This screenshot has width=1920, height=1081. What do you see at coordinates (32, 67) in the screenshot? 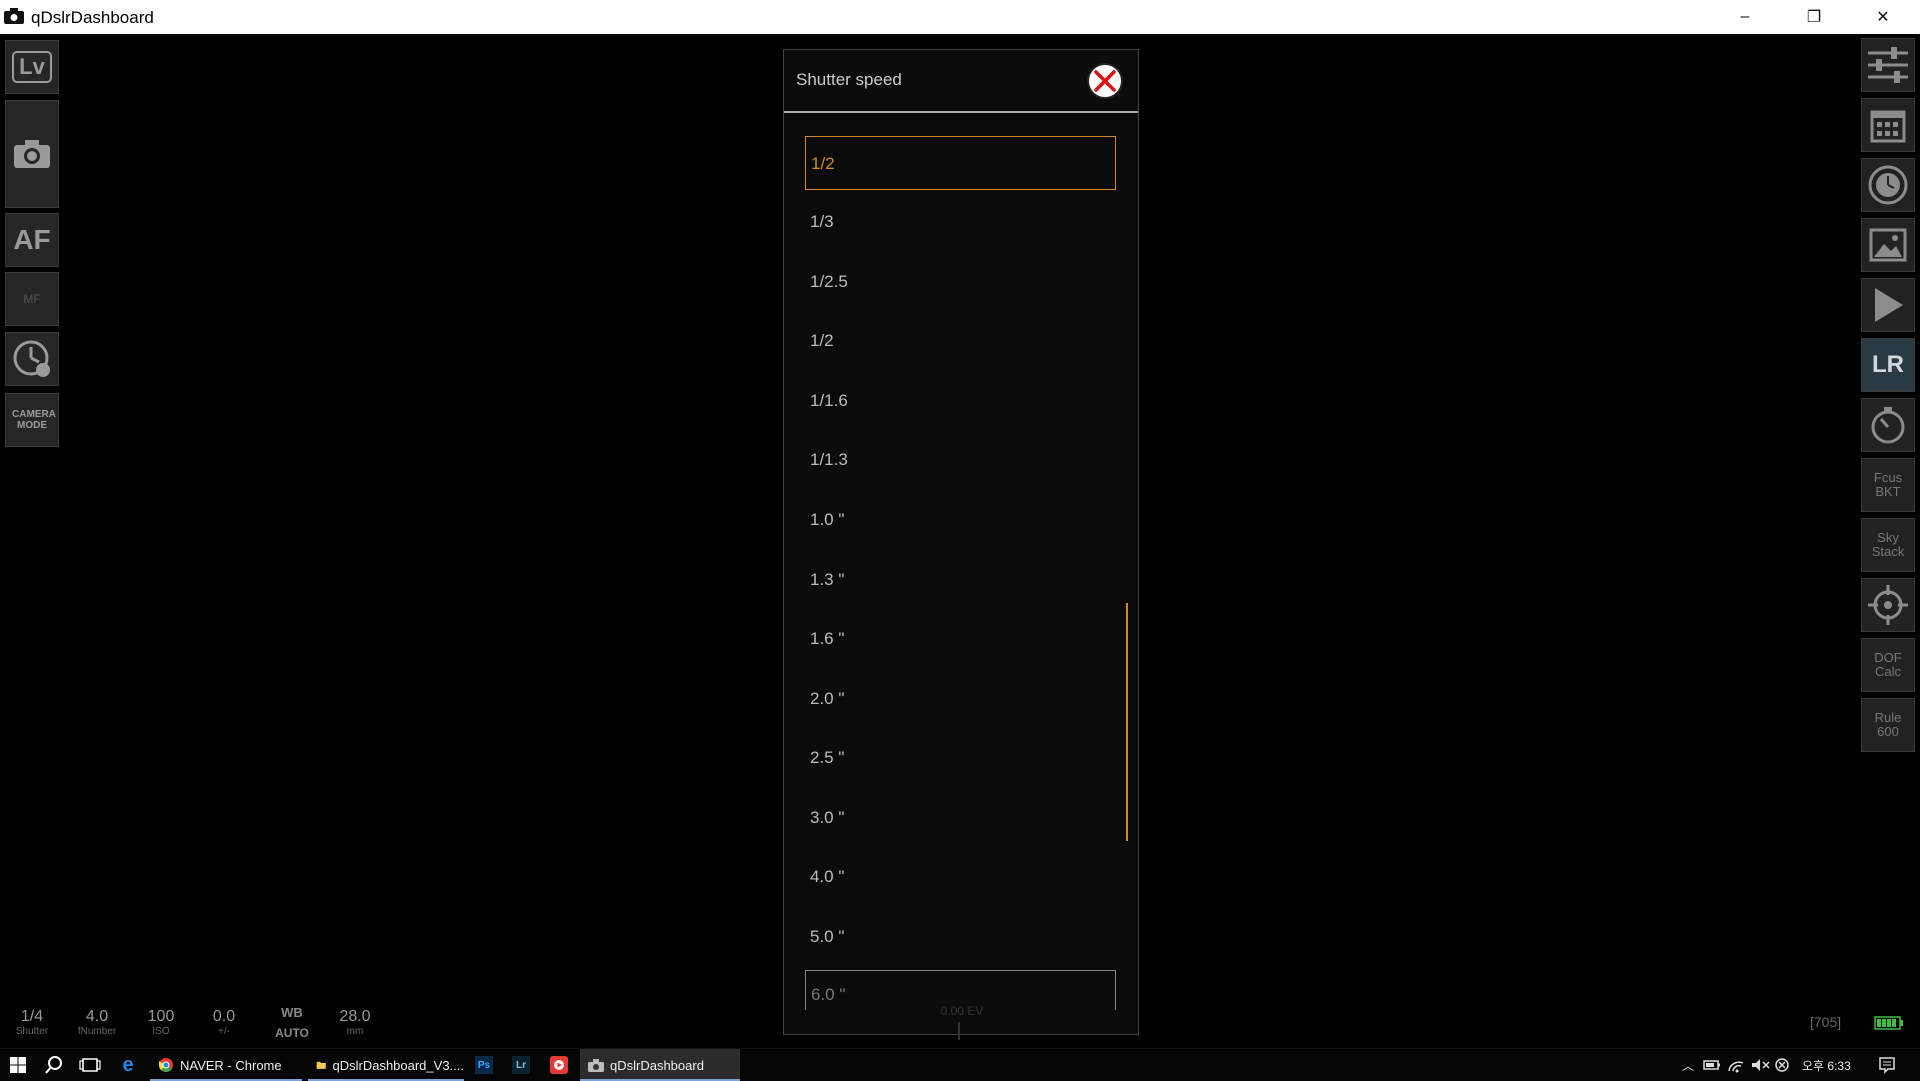
I see `liveview-button: Lv` at bounding box center [32, 67].